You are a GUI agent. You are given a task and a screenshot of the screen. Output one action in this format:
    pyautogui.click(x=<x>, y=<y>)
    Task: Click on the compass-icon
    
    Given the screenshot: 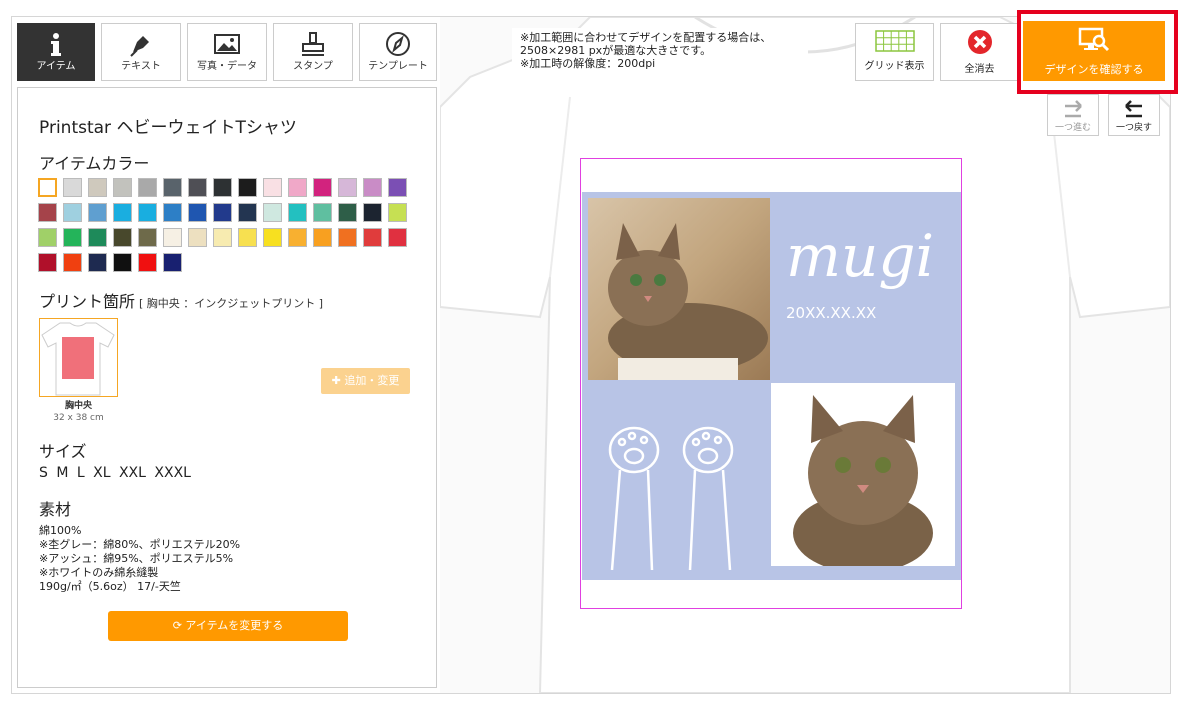 What is the action you would take?
    pyautogui.click(x=398, y=44)
    